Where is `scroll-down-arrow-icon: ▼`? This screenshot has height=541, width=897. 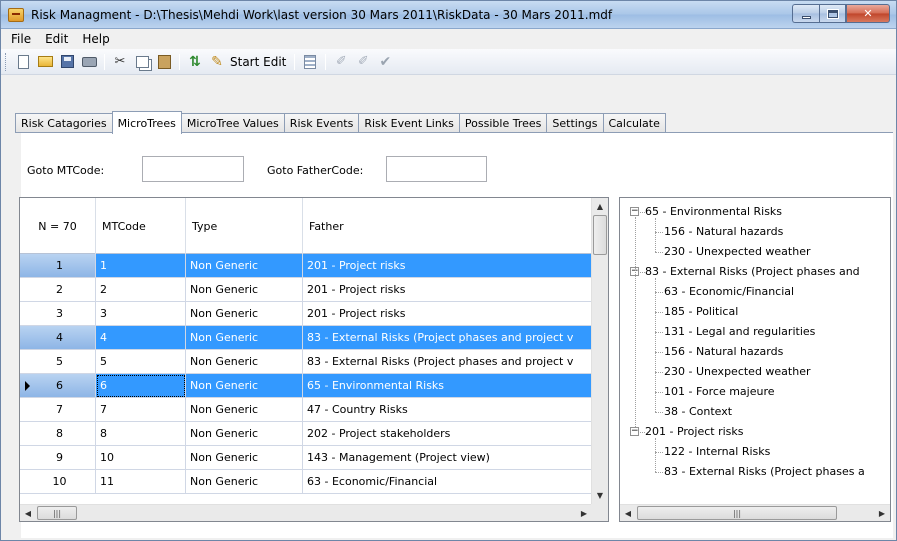
scroll-down-arrow-icon: ▼ is located at coordinates (600, 495).